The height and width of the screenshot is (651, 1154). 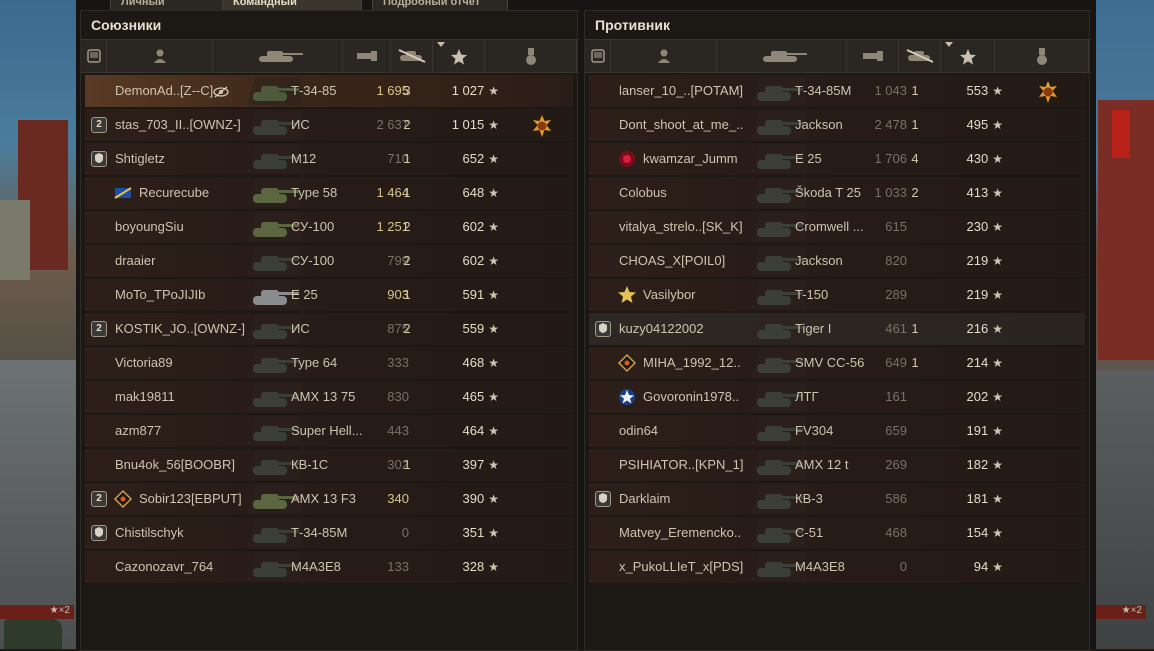 What do you see at coordinates (627, 397) in the screenshot?
I see `blue-star-emblem-icon` at bounding box center [627, 397].